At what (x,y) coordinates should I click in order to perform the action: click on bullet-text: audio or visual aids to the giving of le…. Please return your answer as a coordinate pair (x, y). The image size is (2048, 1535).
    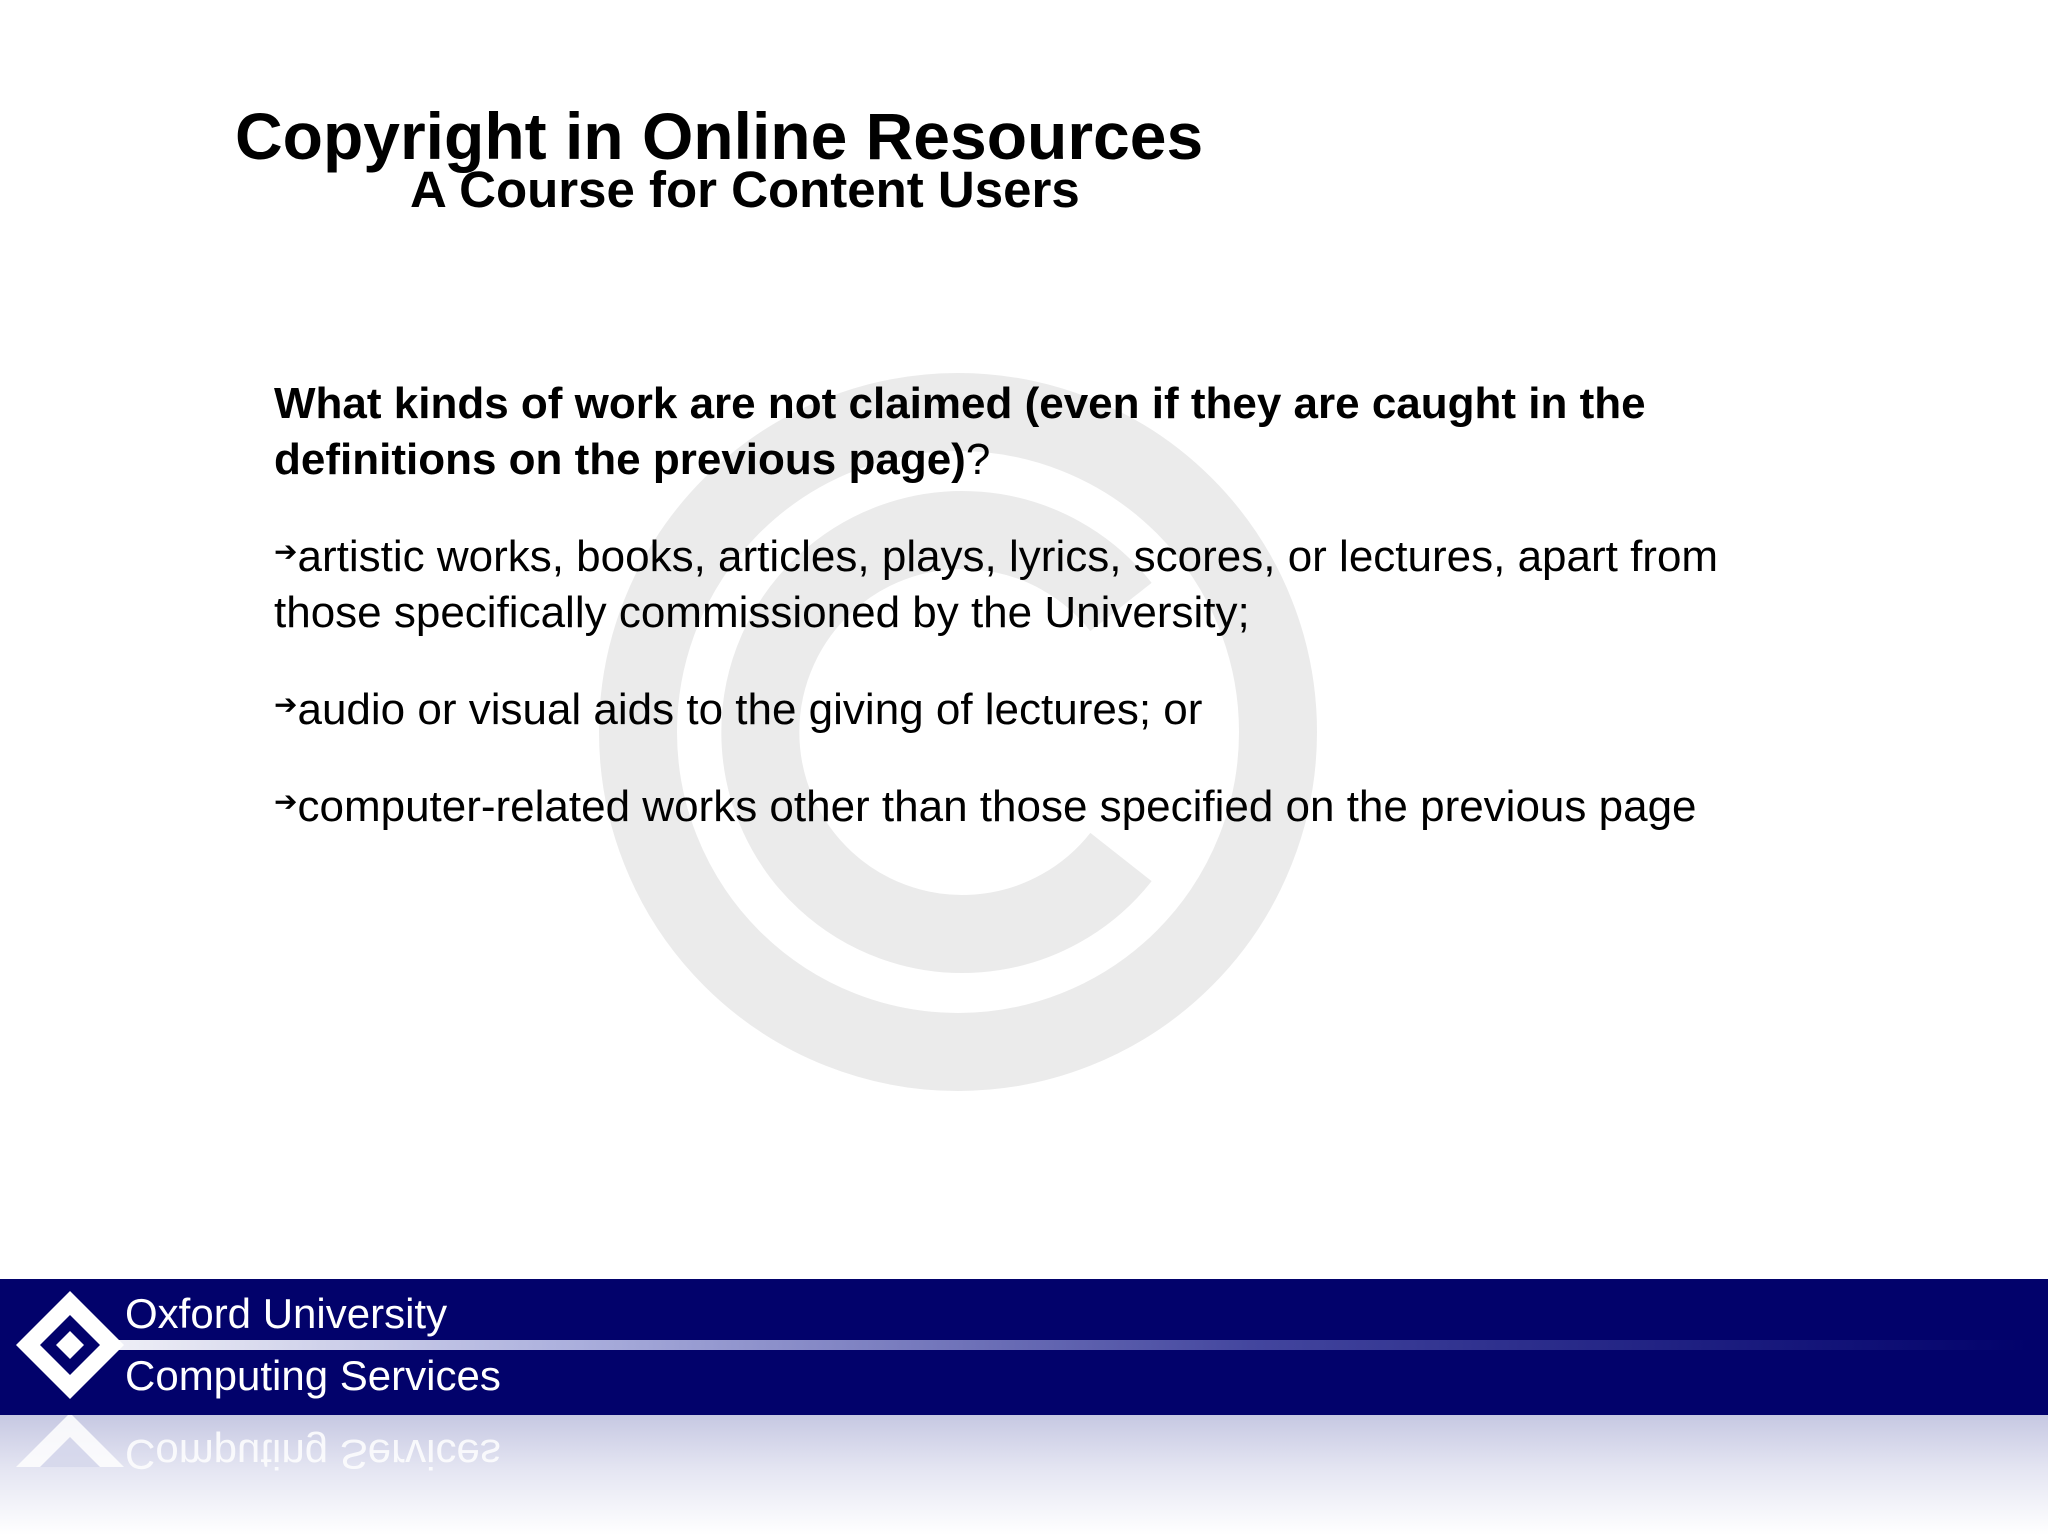
    Looking at the image, I should click on (750, 709).